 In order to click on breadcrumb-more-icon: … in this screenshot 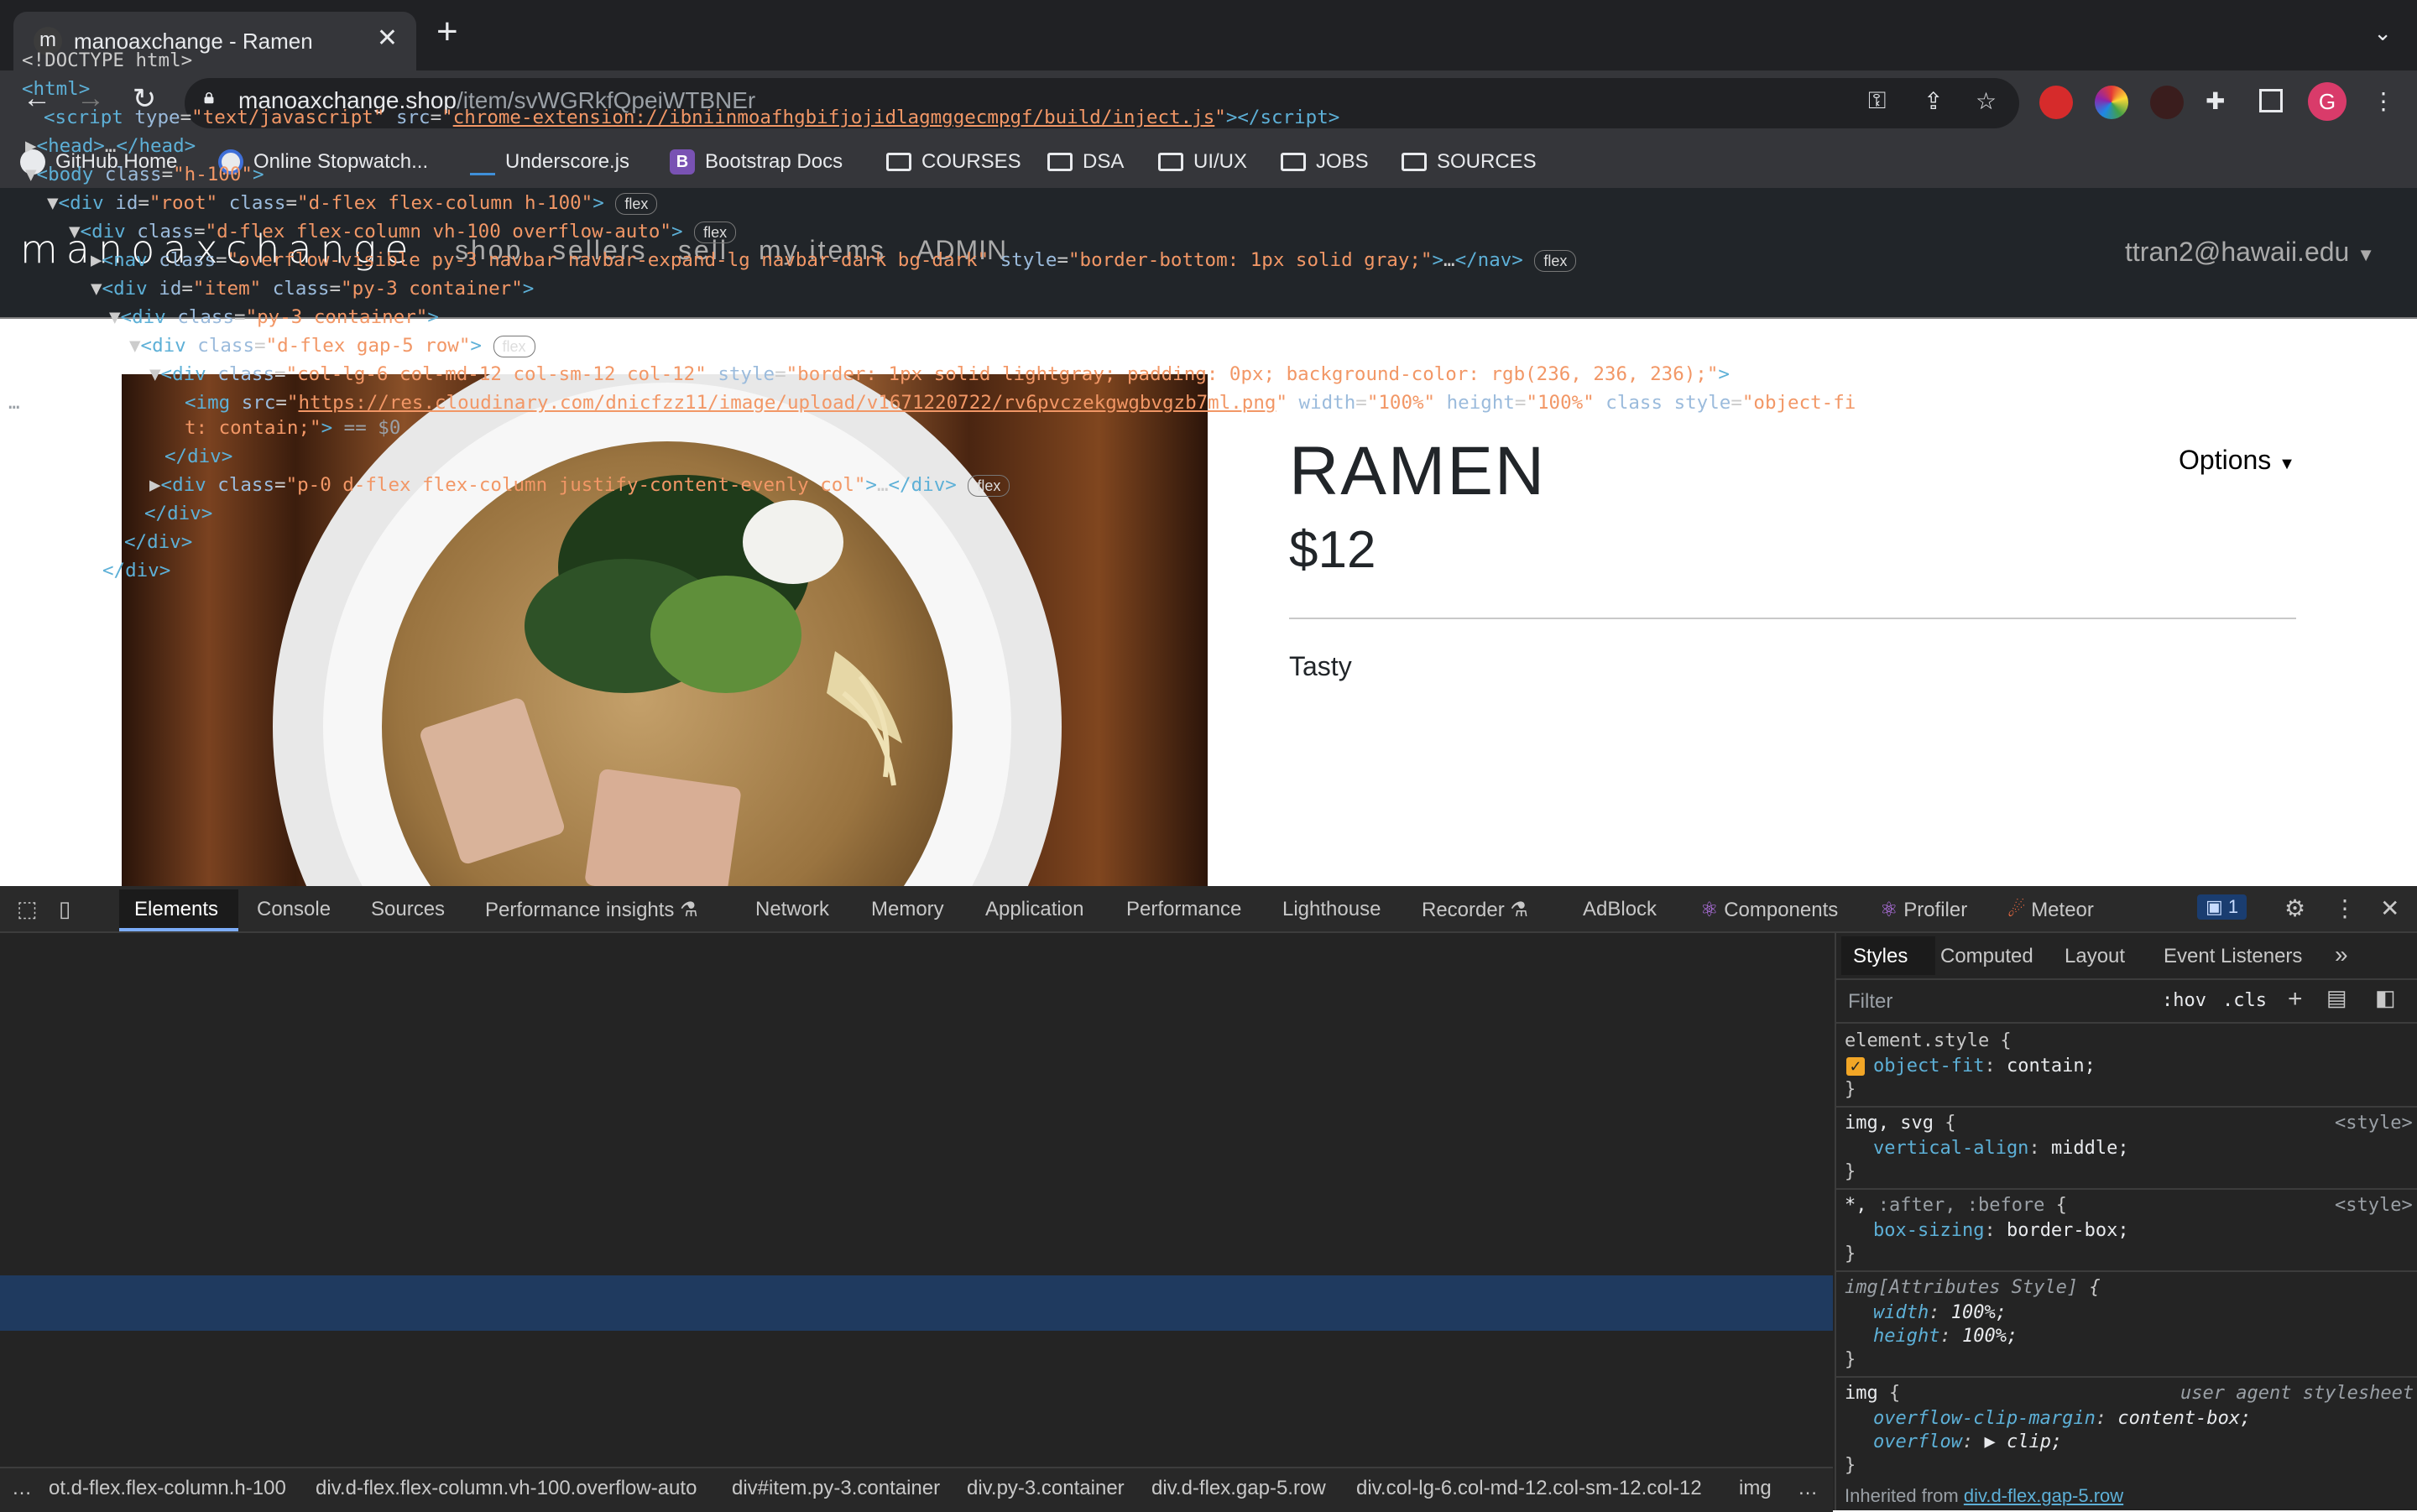, I will do `click(22, 1489)`.